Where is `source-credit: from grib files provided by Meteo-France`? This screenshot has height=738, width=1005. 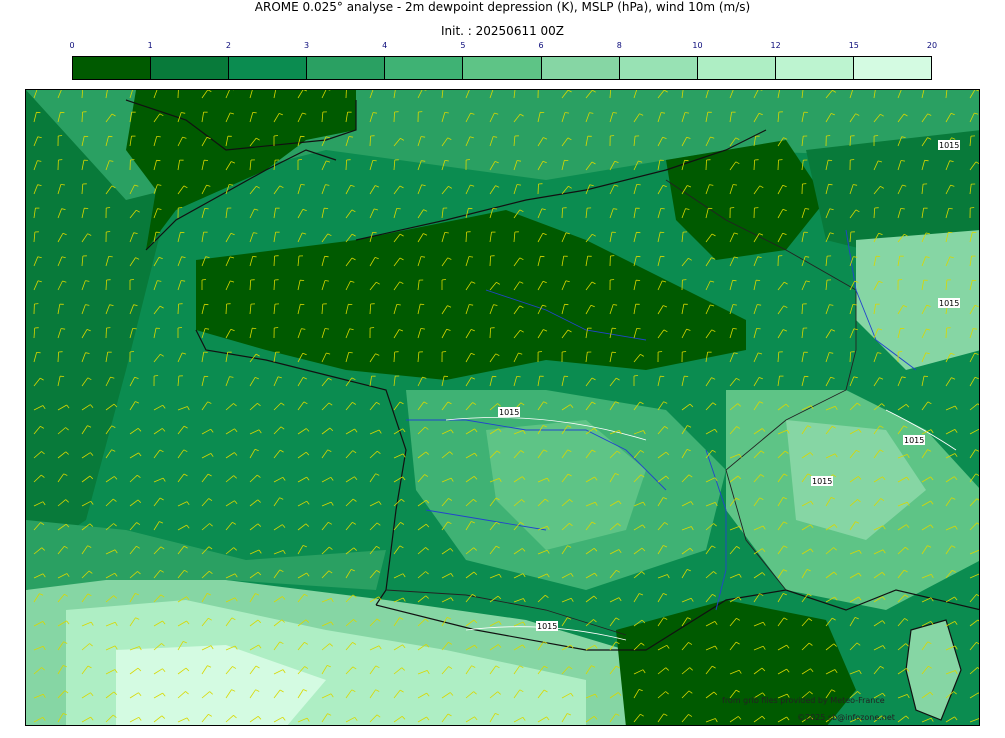 source-credit: from grib files provided by Meteo-France is located at coordinates (803, 700).